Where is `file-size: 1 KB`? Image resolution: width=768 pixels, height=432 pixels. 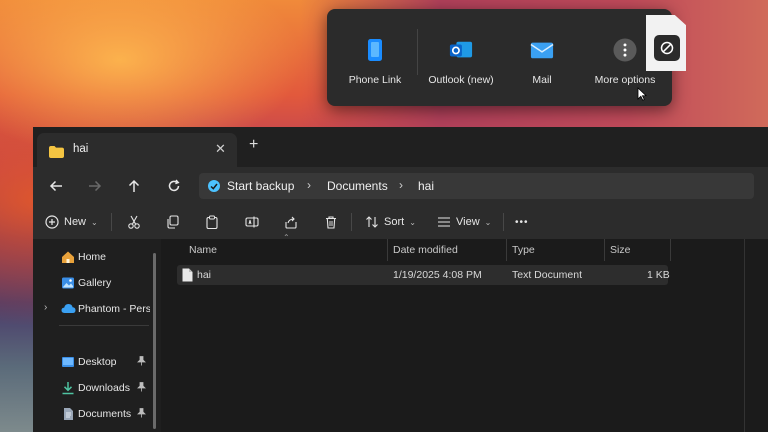
file-size: 1 KB is located at coordinates (658, 275).